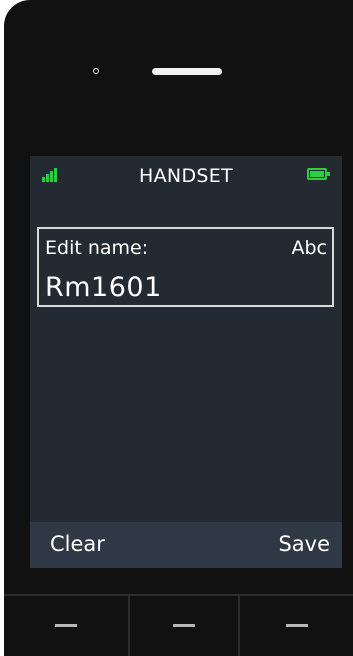 The height and width of the screenshot is (656, 353). I want to click on right-softkey-dash-icon, so click(296, 625).